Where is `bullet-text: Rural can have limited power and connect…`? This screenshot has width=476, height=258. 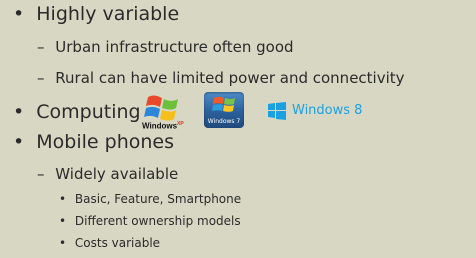
bullet-text: Rural can have limited power and connect… is located at coordinates (230, 78).